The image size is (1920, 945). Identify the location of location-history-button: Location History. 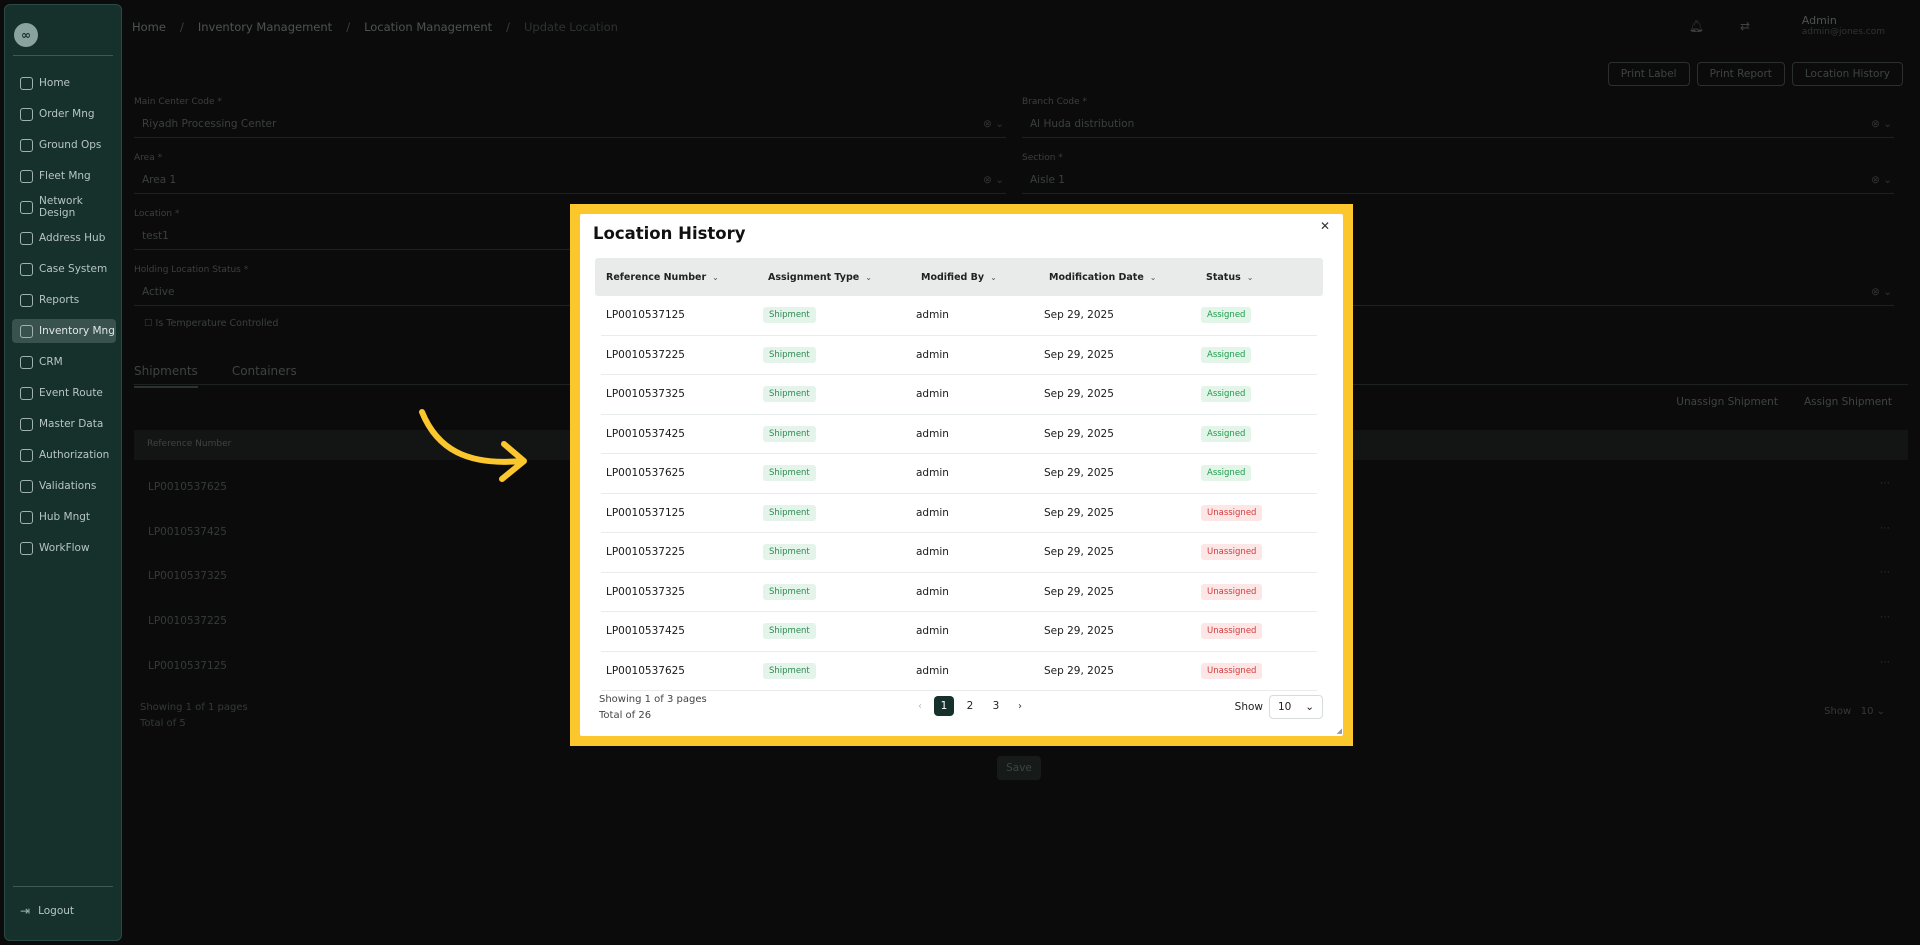
(1847, 74).